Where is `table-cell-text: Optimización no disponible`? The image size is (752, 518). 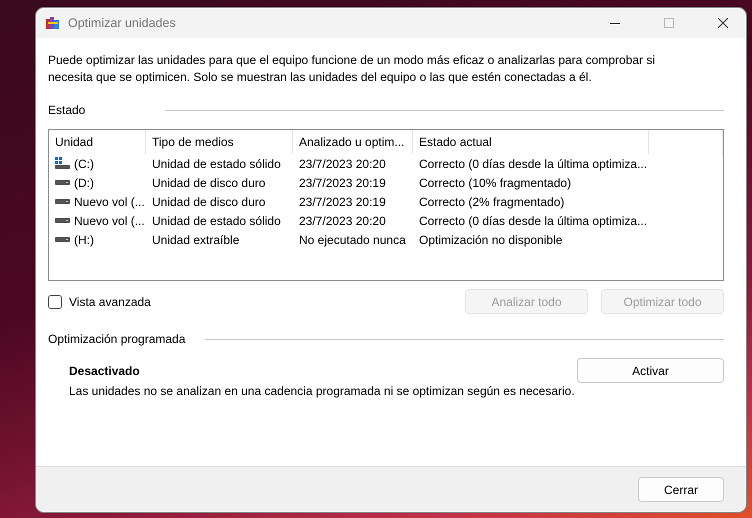 table-cell-text: Optimización no disponible is located at coordinates (491, 240).